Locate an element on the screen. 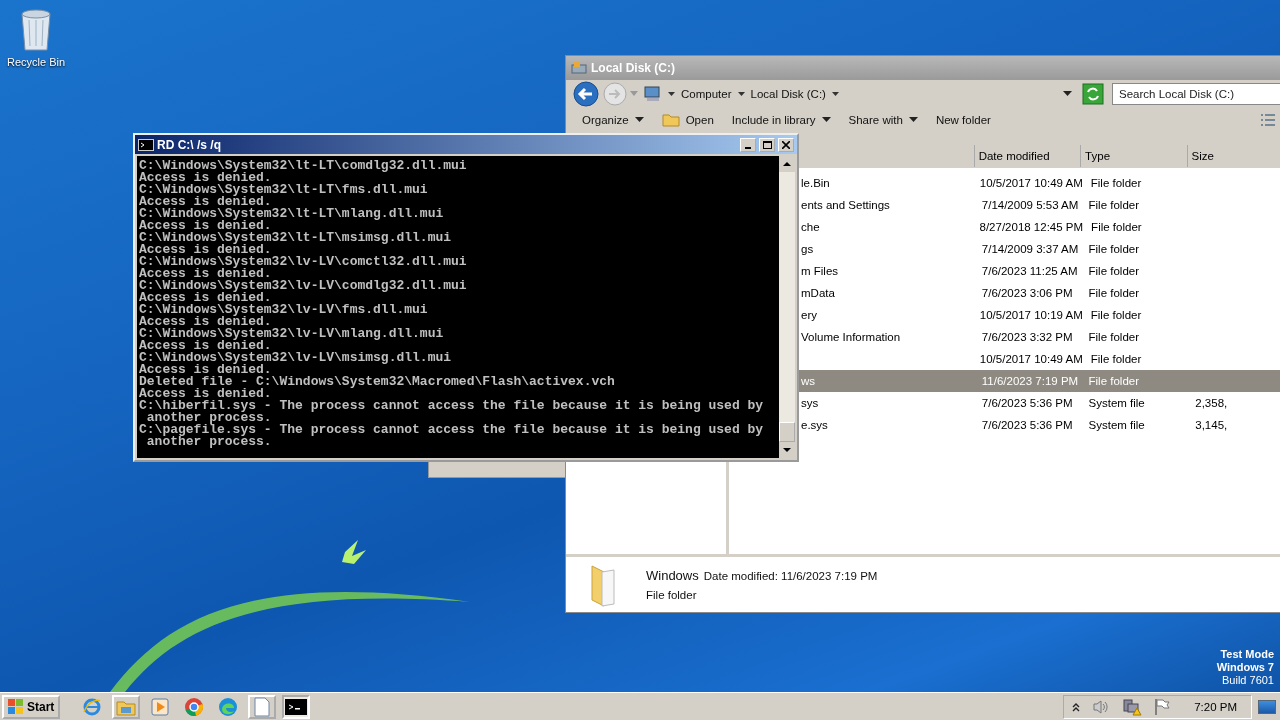 This screenshot has width=1280, height=720. view-options-icon is located at coordinates (1268, 120).